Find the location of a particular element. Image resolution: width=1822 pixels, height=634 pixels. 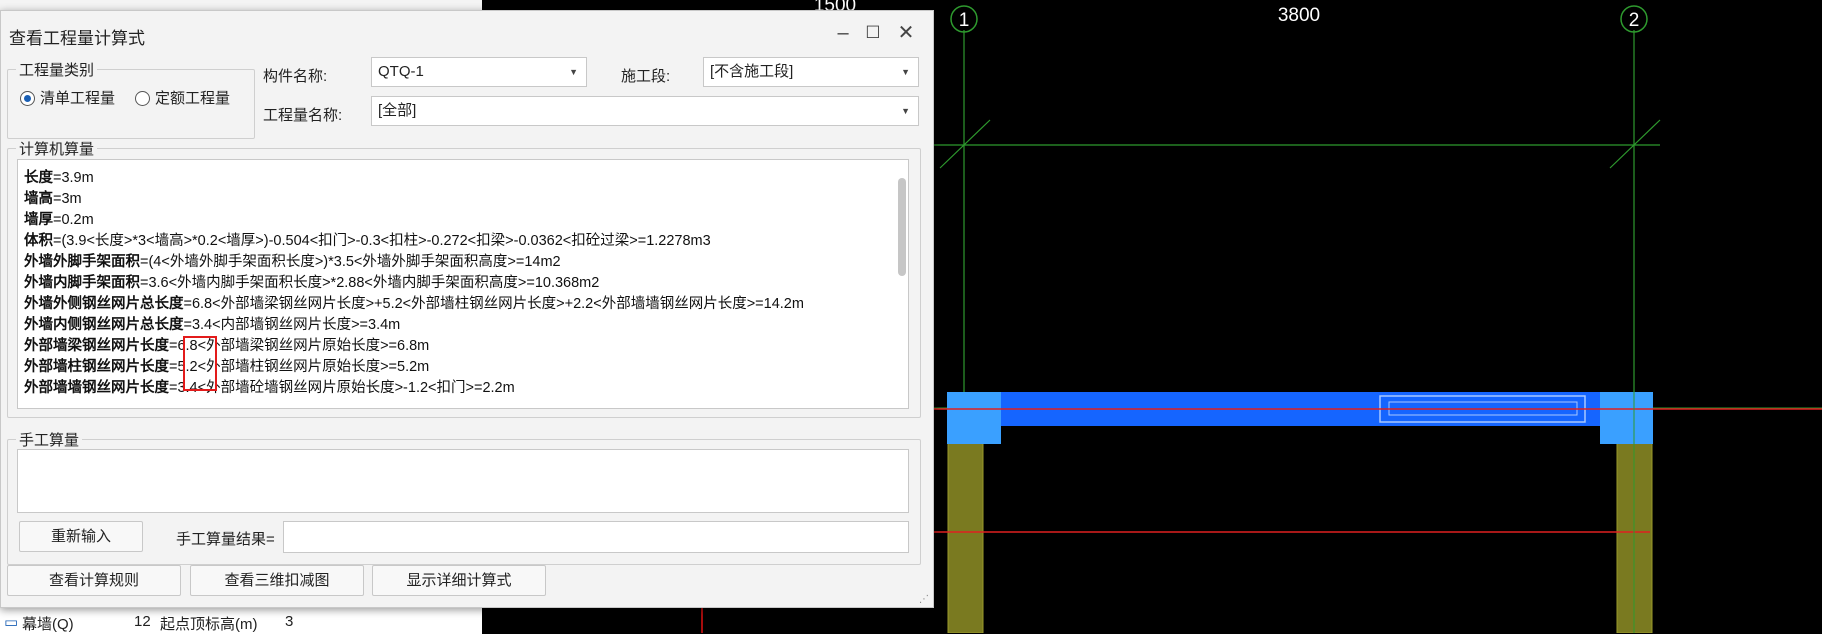

property-table-row: ▭ 幕墙(Q) 12 起点顶标高(m) 3 is located at coordinates (241, 620).